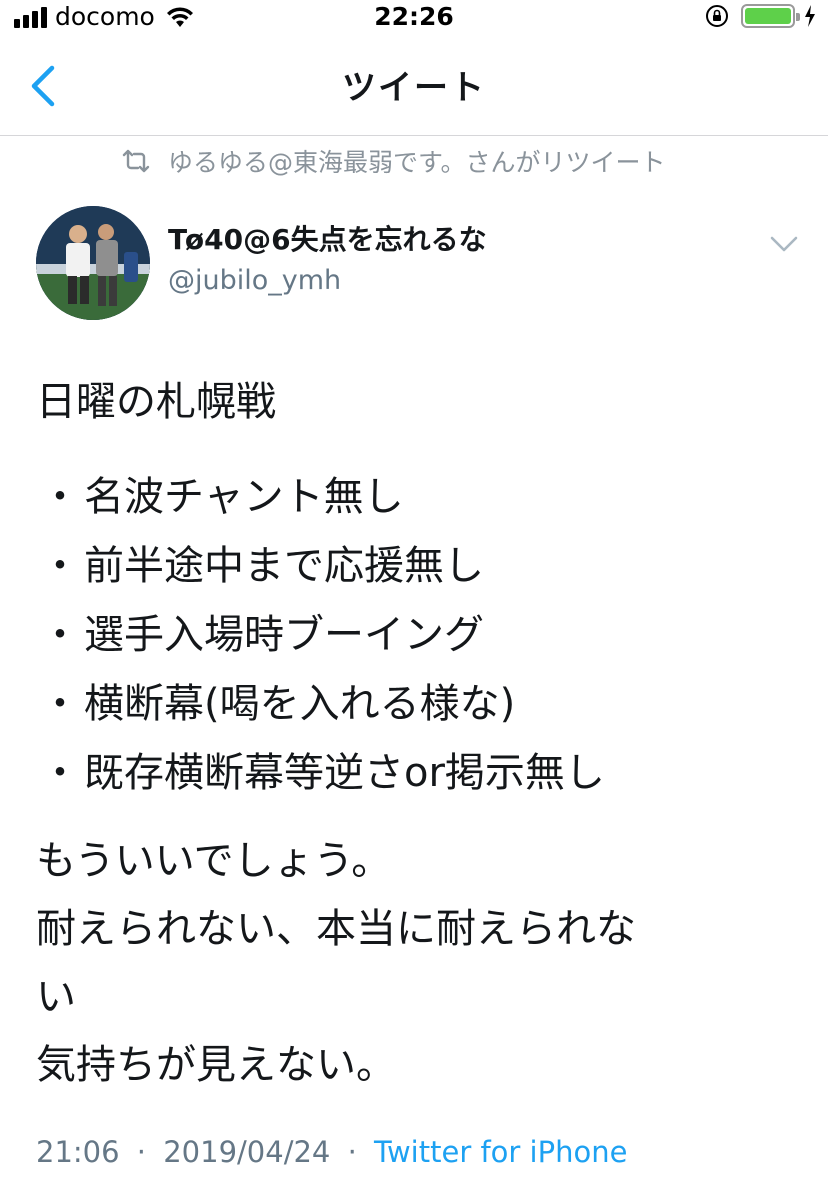 The height and width of the screenshot is (1198, 828). What do you see at coordinates (331, 1152) in the screenshot?
I see `tweet-meta: 21:06 · 2019/04/24 · Twitter for iPhone` at bounding box center [331, 1152].